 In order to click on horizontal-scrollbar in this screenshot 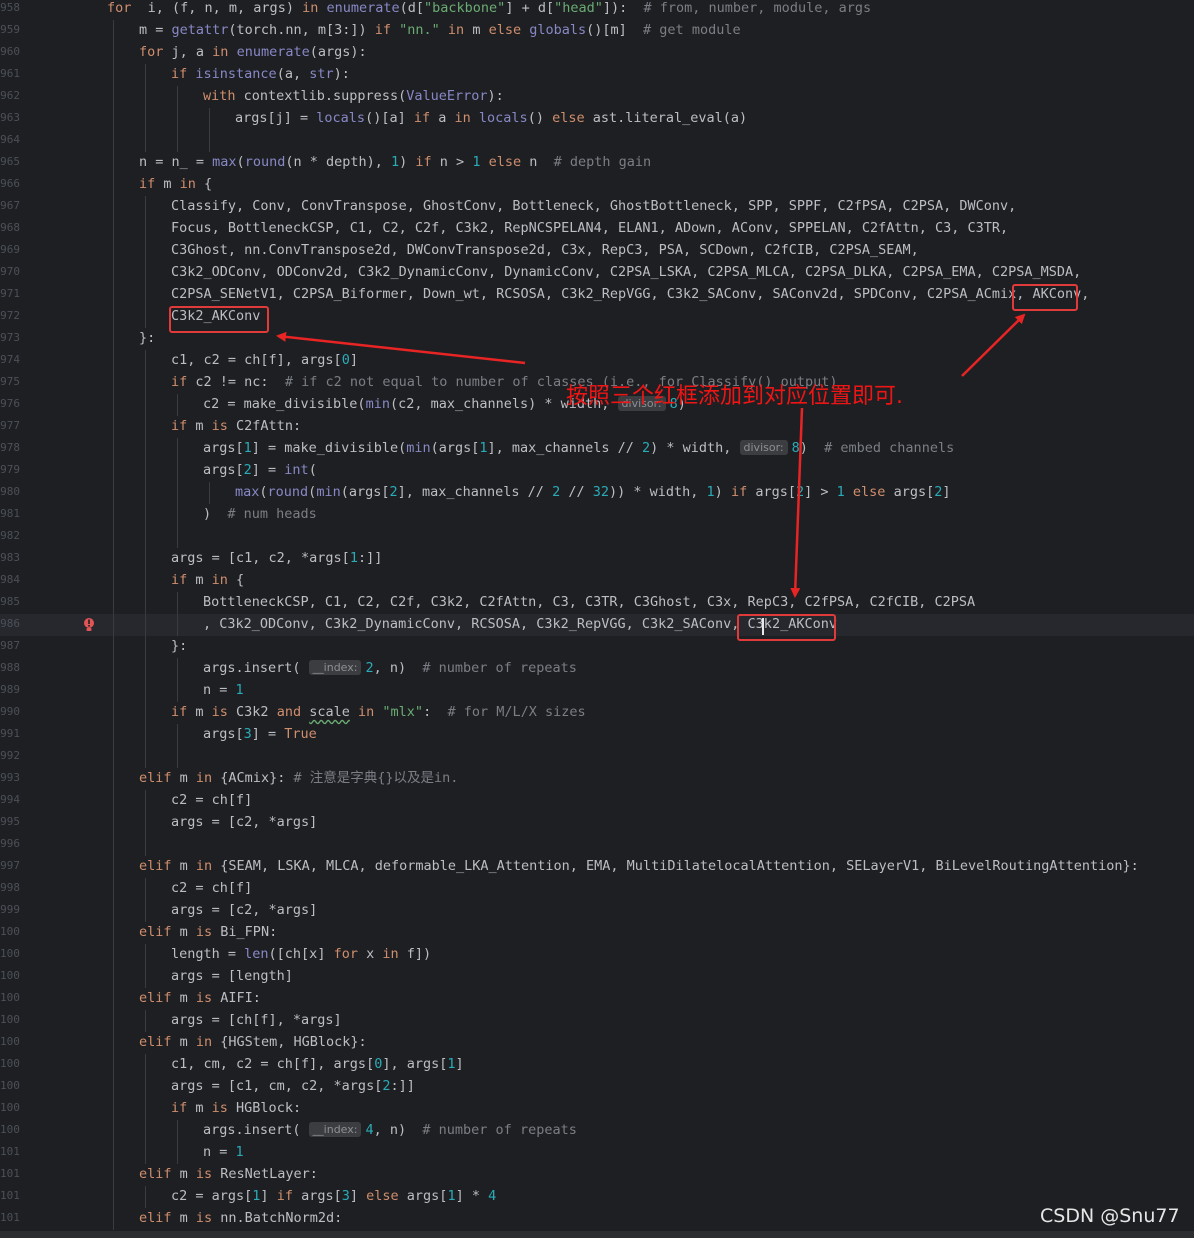, I will do `click(597, 1234)`.